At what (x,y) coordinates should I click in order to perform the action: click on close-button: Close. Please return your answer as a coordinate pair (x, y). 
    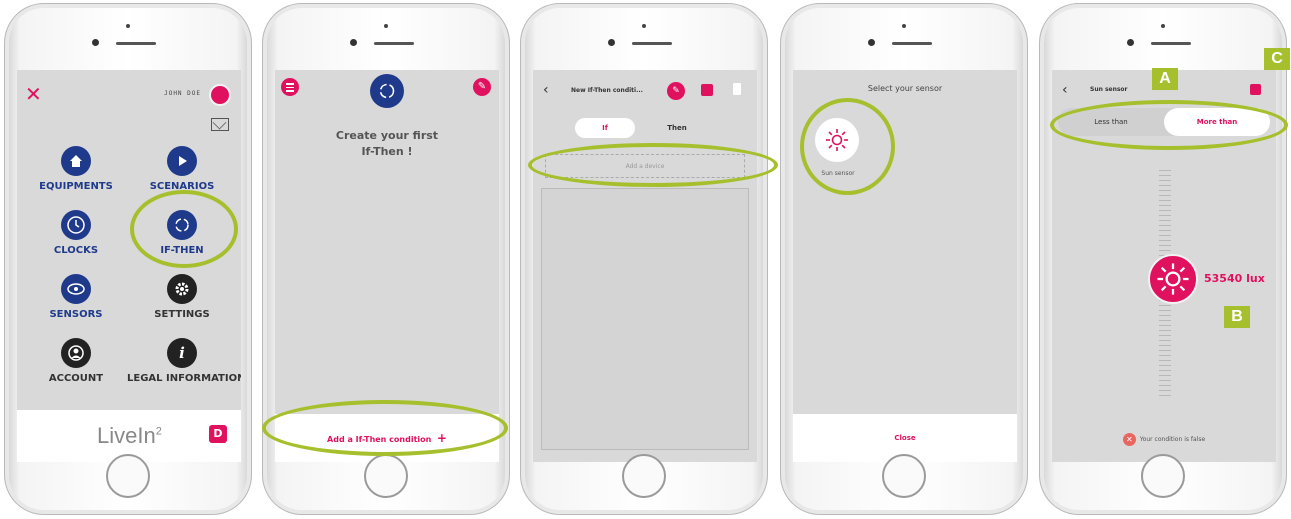
    Looking at the image, I should click on (905, 438).